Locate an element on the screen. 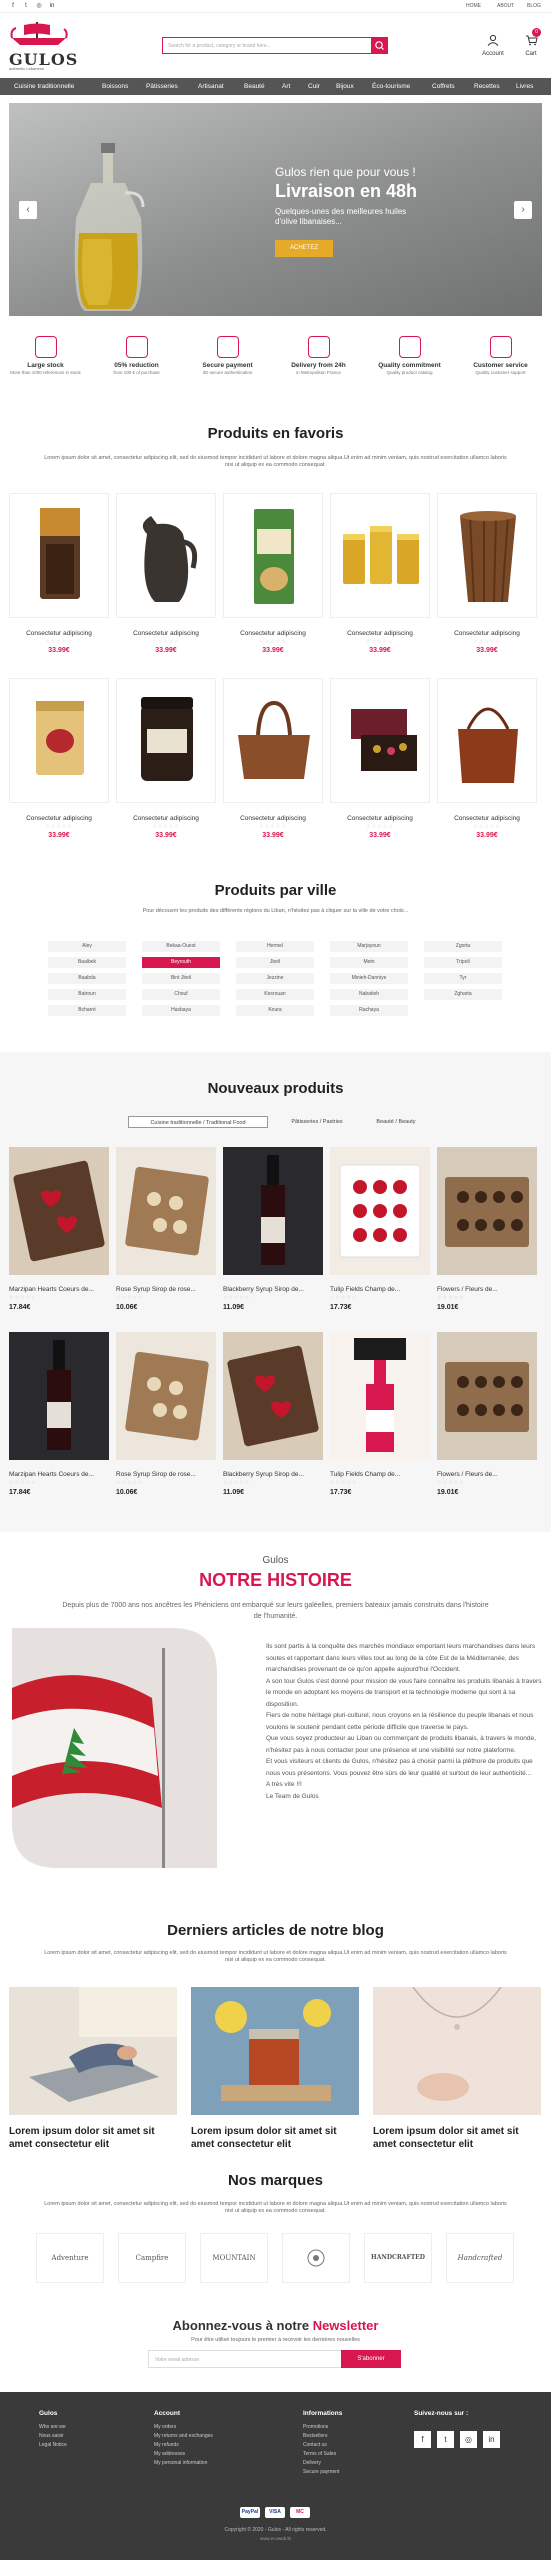 The image size is (551, 2560). footer-link: My addresses is located at coordinates (169, 2454).